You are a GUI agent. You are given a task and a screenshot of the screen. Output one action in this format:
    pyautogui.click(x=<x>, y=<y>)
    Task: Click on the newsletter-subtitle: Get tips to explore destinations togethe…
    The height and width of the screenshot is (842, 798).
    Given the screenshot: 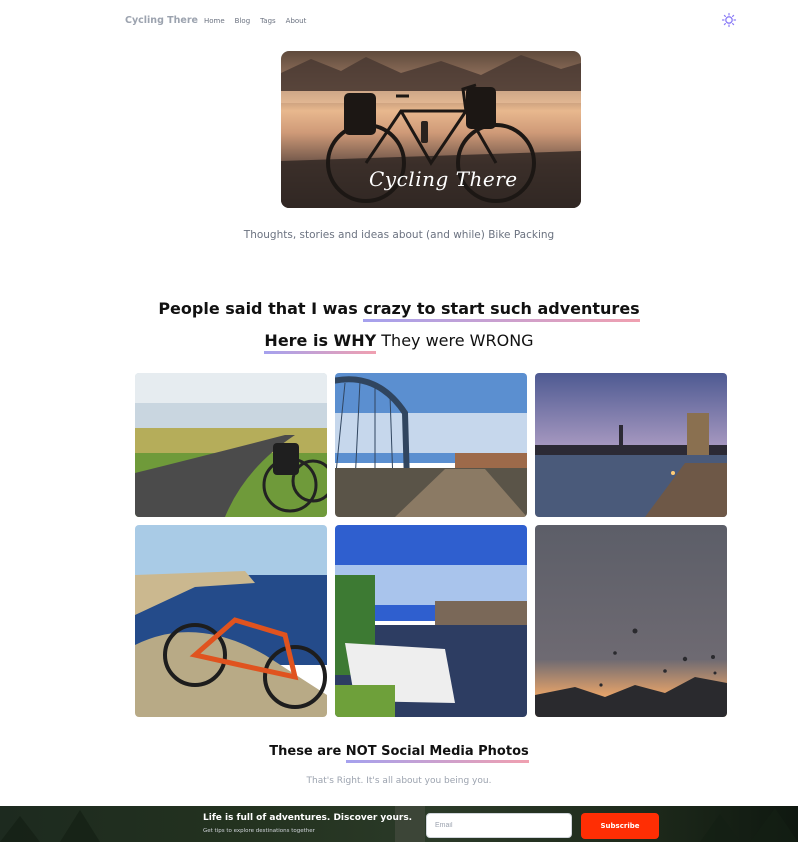 What is the action you would take?
    pyautogui.click(x=259, y=831)
    